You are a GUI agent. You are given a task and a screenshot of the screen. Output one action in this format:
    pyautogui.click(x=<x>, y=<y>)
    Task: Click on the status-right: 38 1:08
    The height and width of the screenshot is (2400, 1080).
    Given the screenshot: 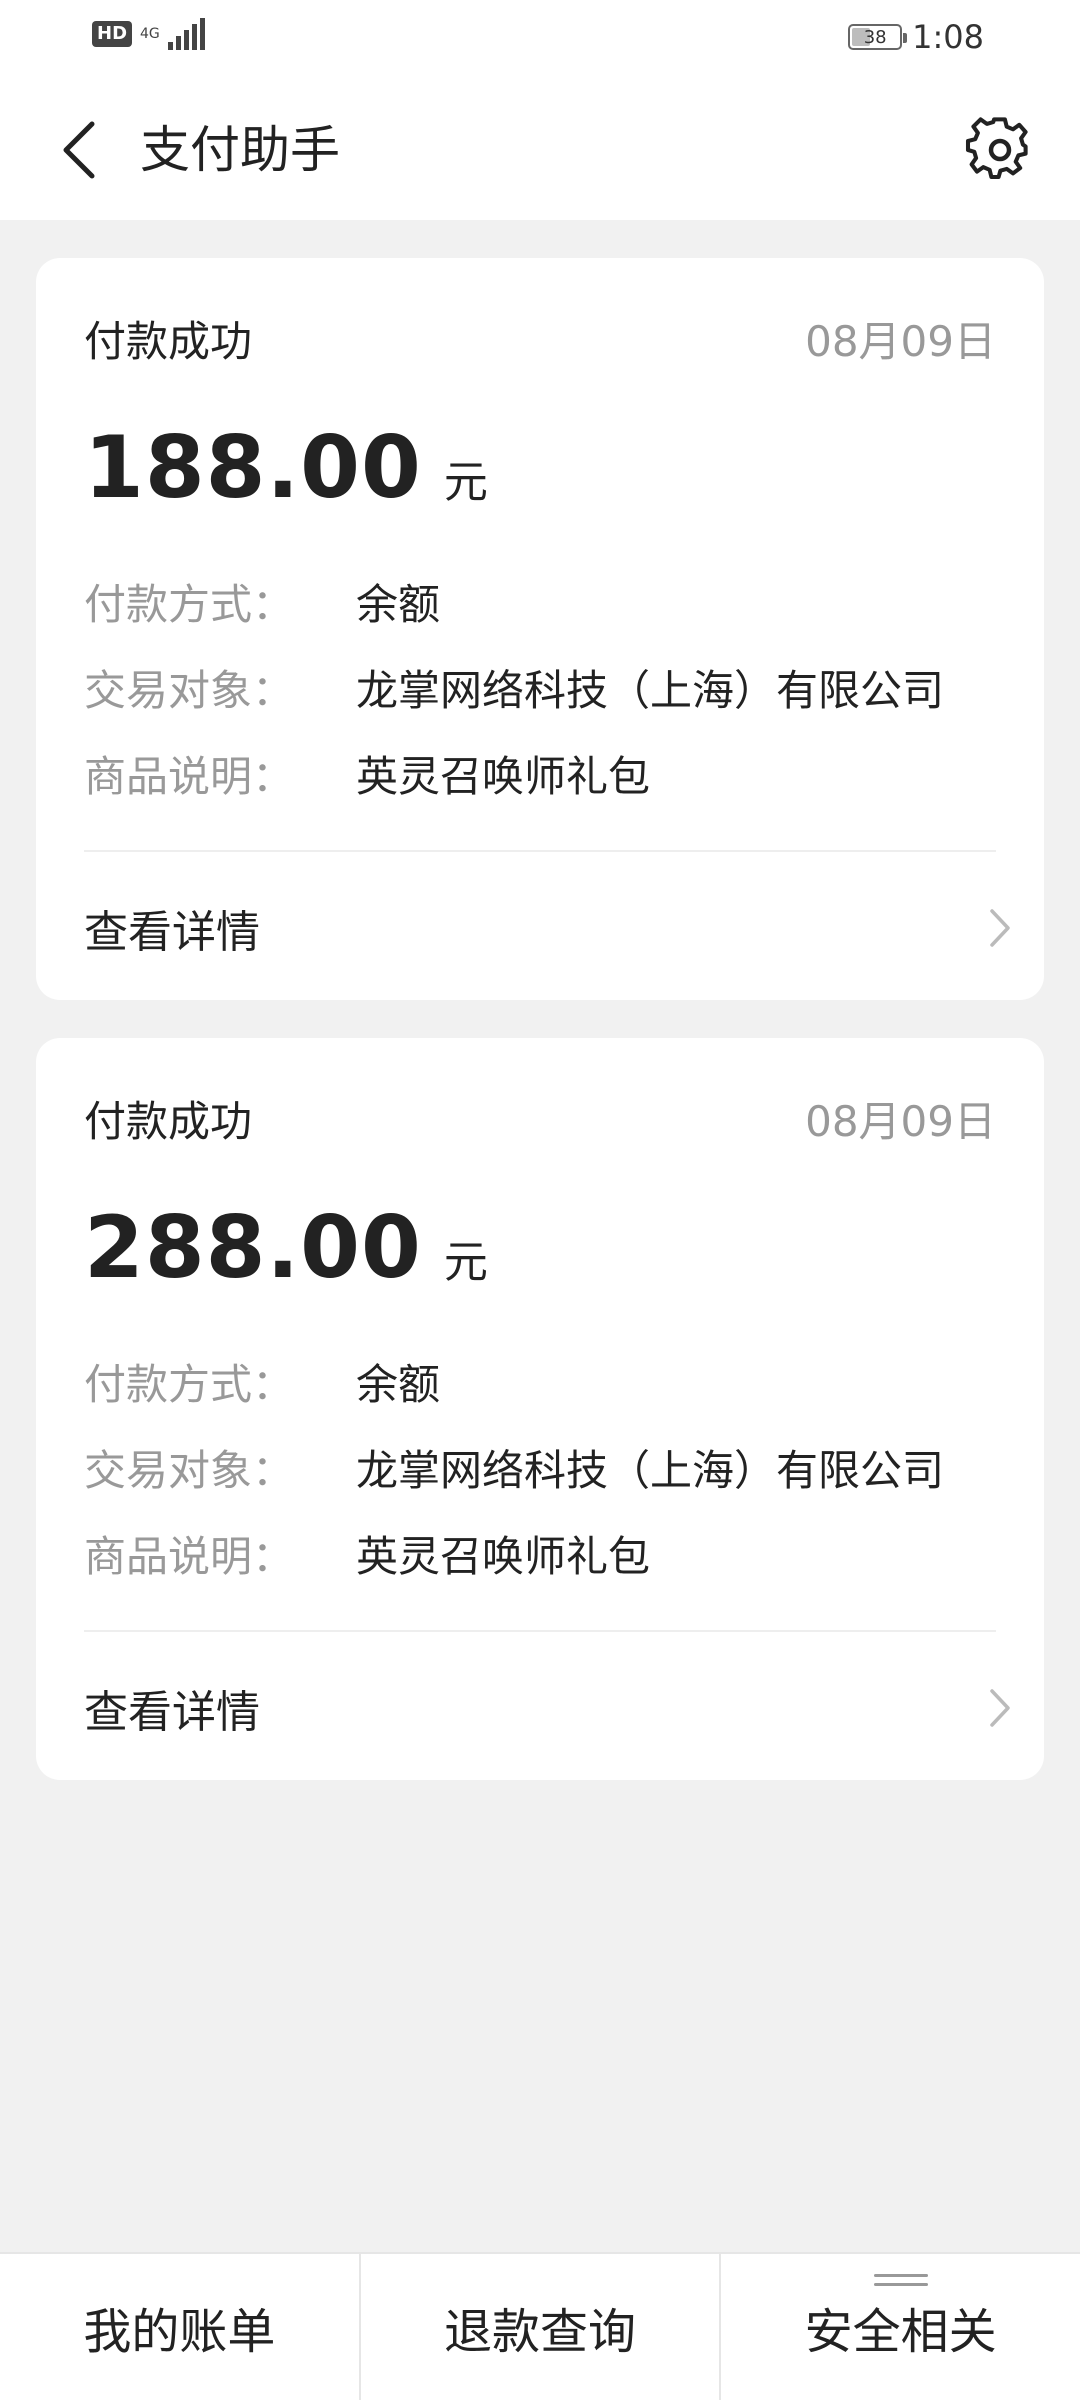 What is the action you would take?
    pyautogui.click(x=916, y=37)
    